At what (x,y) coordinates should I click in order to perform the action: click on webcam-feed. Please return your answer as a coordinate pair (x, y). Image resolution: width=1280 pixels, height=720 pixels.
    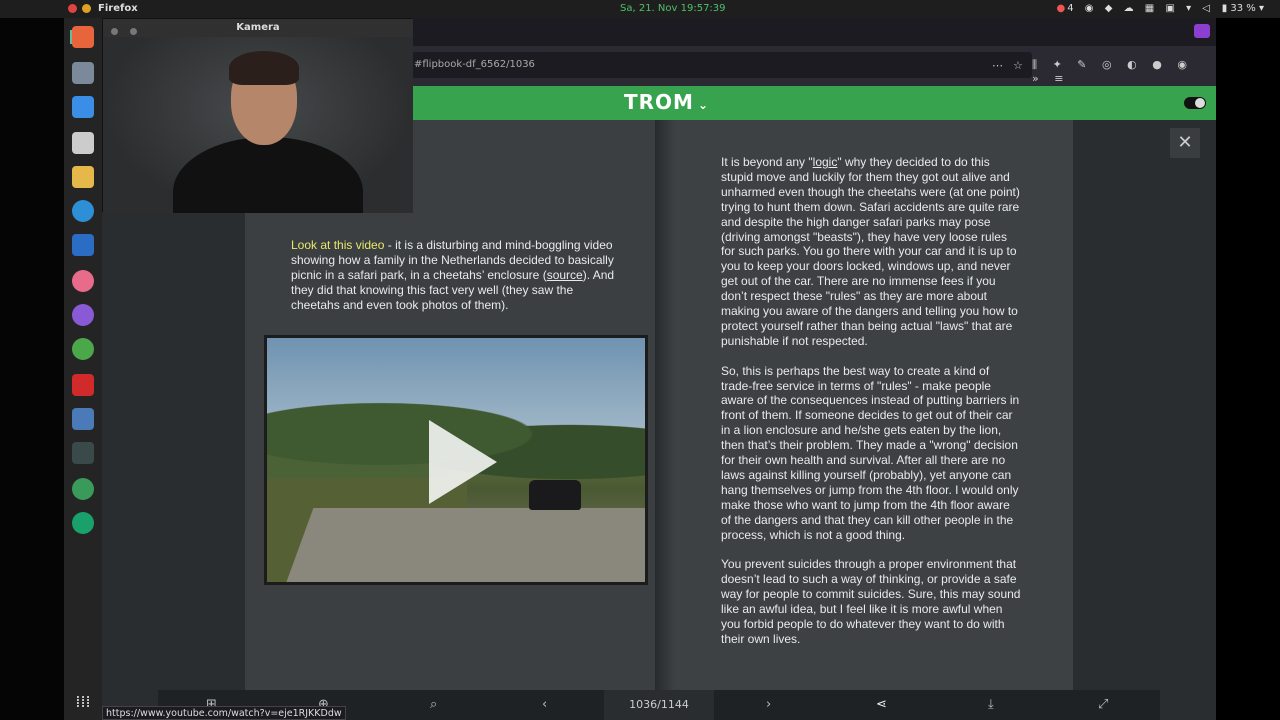
    Looking at the image, I should click on (258, 125).